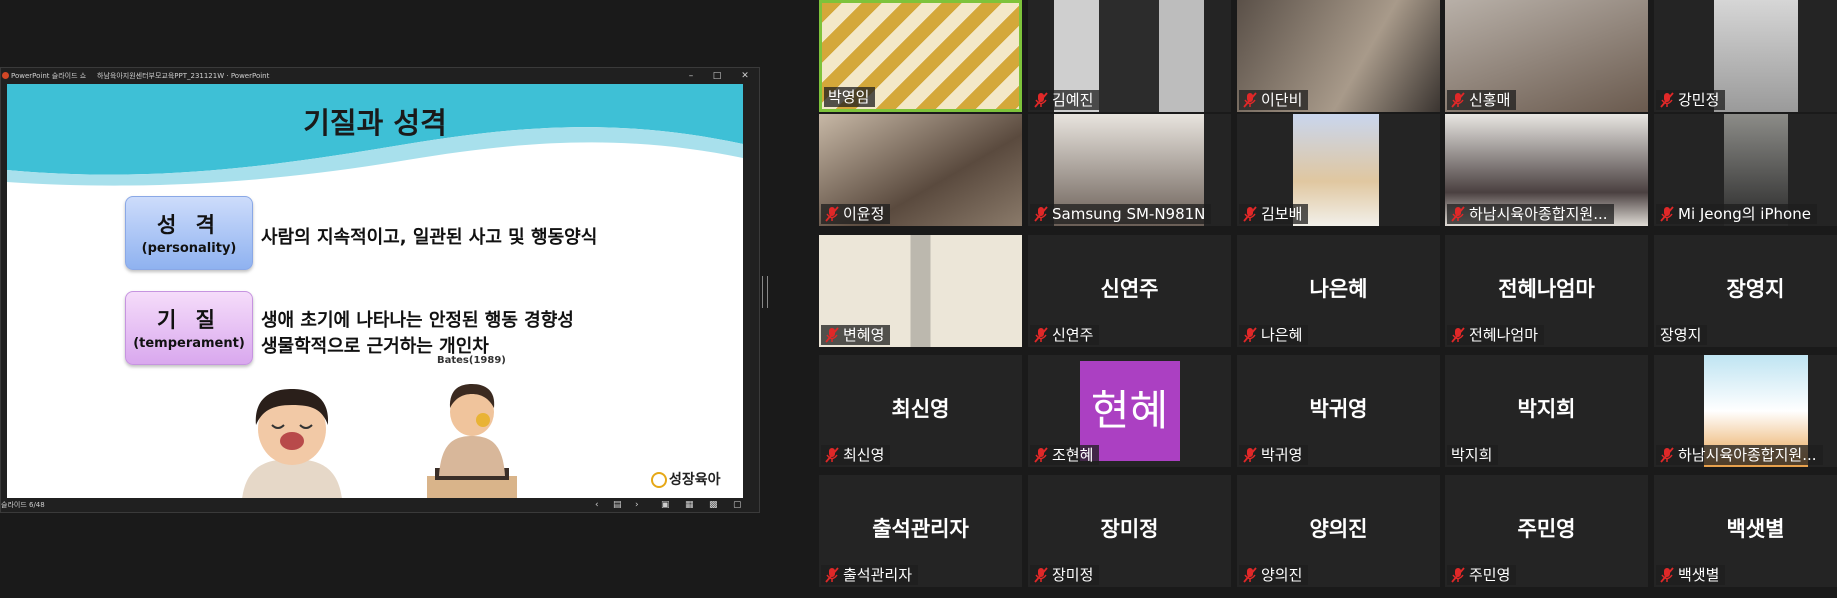 Image resolution: width=1837 pixels, height=598 pixels. What do you see at coordinates (1274, 575) in the screenshot?
I see `participant-nameplate: 양의진` at bounding box center [1274, 575].